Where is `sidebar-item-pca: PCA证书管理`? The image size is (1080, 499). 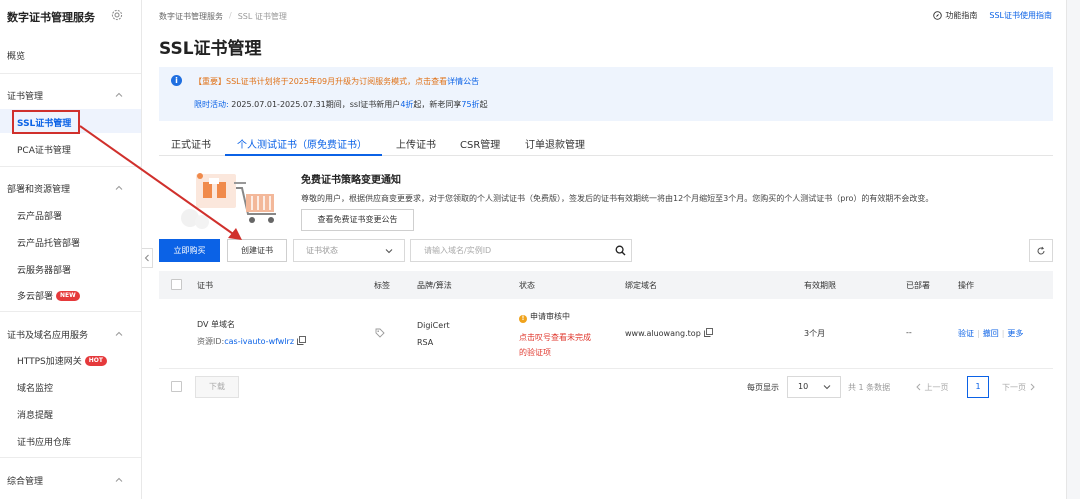
sidebar-item-pca: PCA证书管理 is located at coordinates (44, 149).